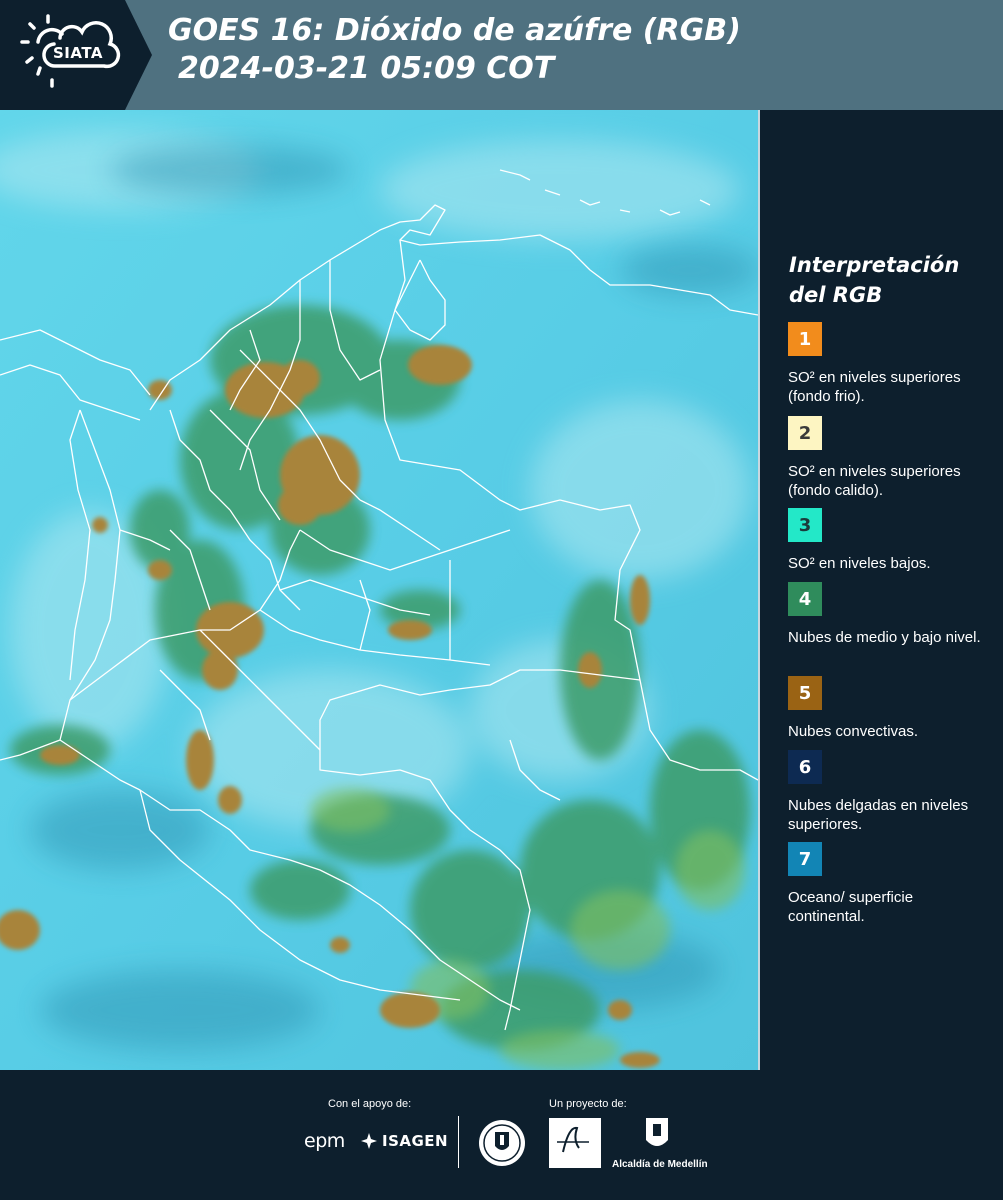 This screenshot has width=1003, height=1200. I want to click on legend-label: Nubes convectivas., so click(853, 731).